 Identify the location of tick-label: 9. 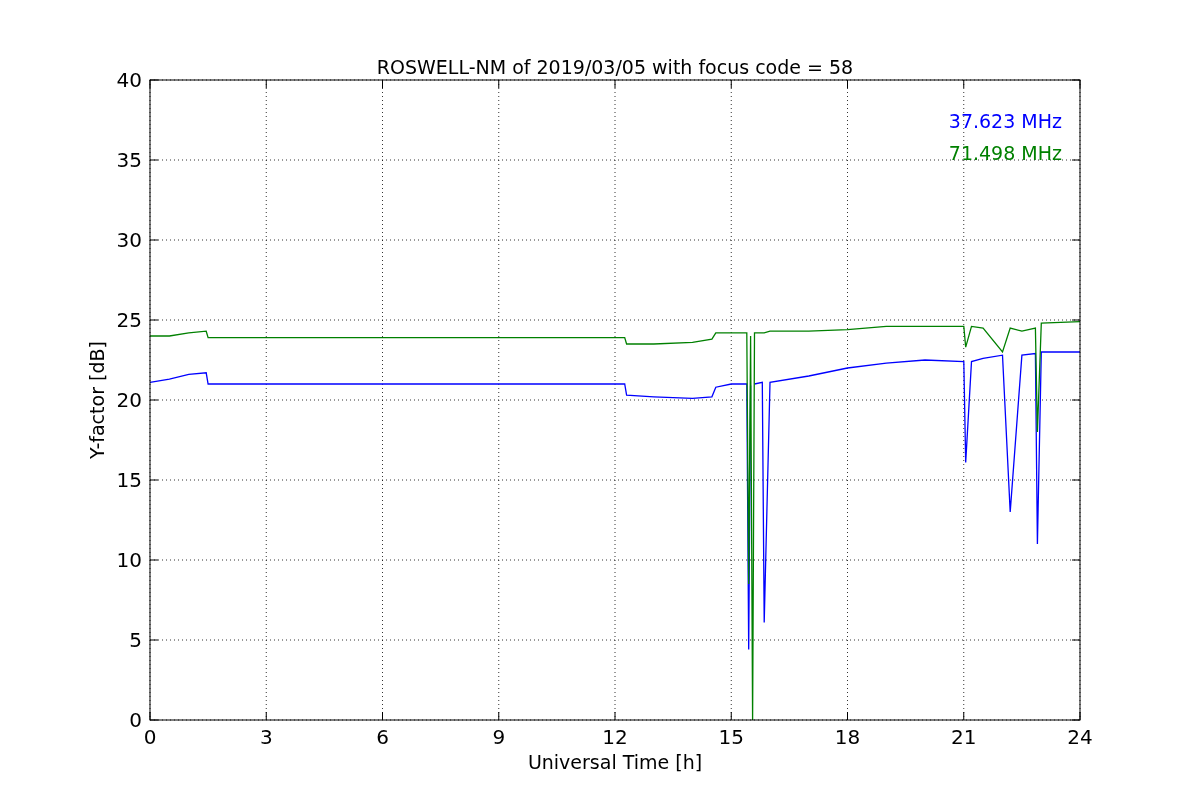
(499, 737).